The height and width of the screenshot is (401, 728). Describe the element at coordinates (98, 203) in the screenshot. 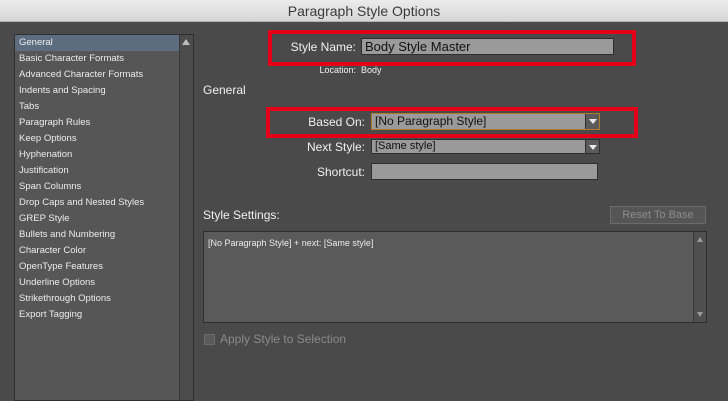

I see `sidebar-item-drop-caps: Drop Caps and Nested Styles` at that location.